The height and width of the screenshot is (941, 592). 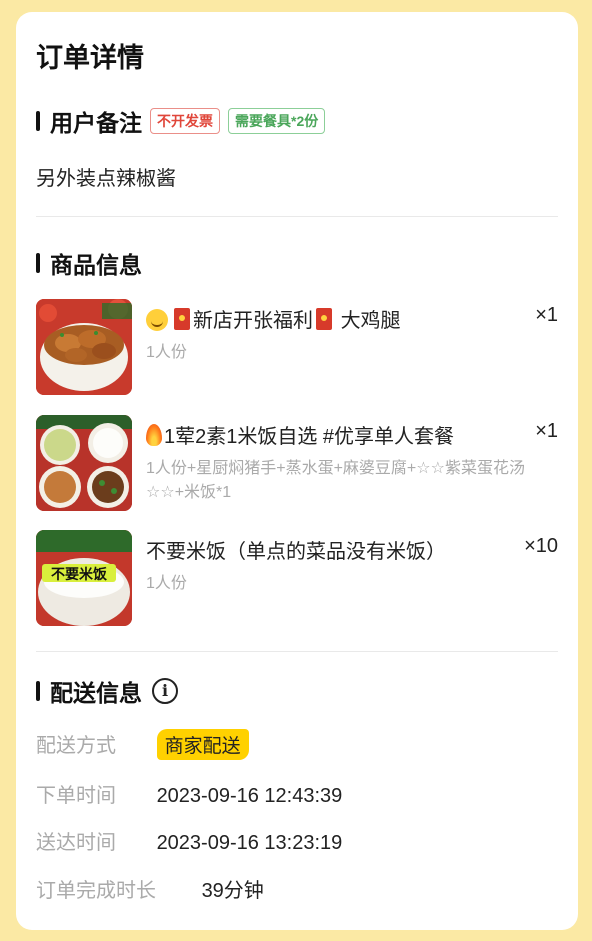 I want to click on row-label: 送达时间, so click(x=76, y=843).